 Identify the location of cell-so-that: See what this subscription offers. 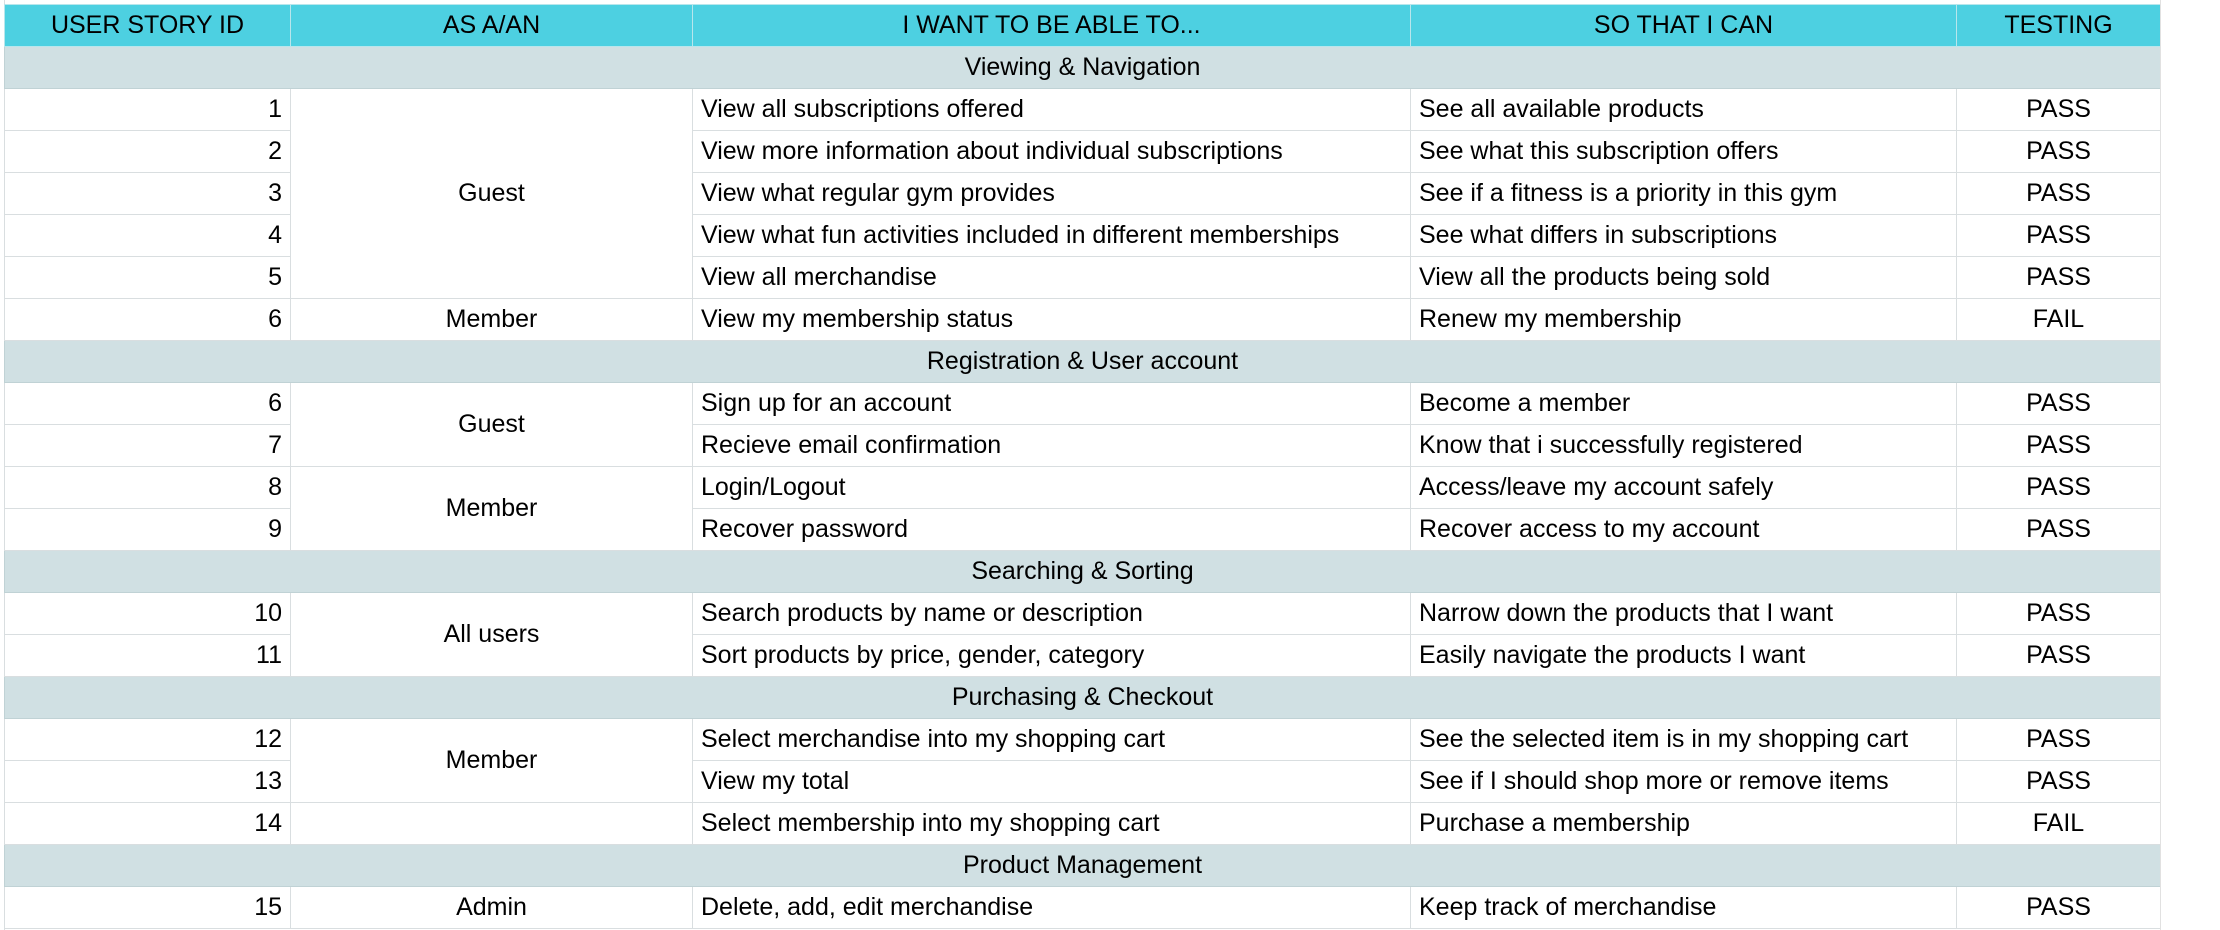
(1683, 151).